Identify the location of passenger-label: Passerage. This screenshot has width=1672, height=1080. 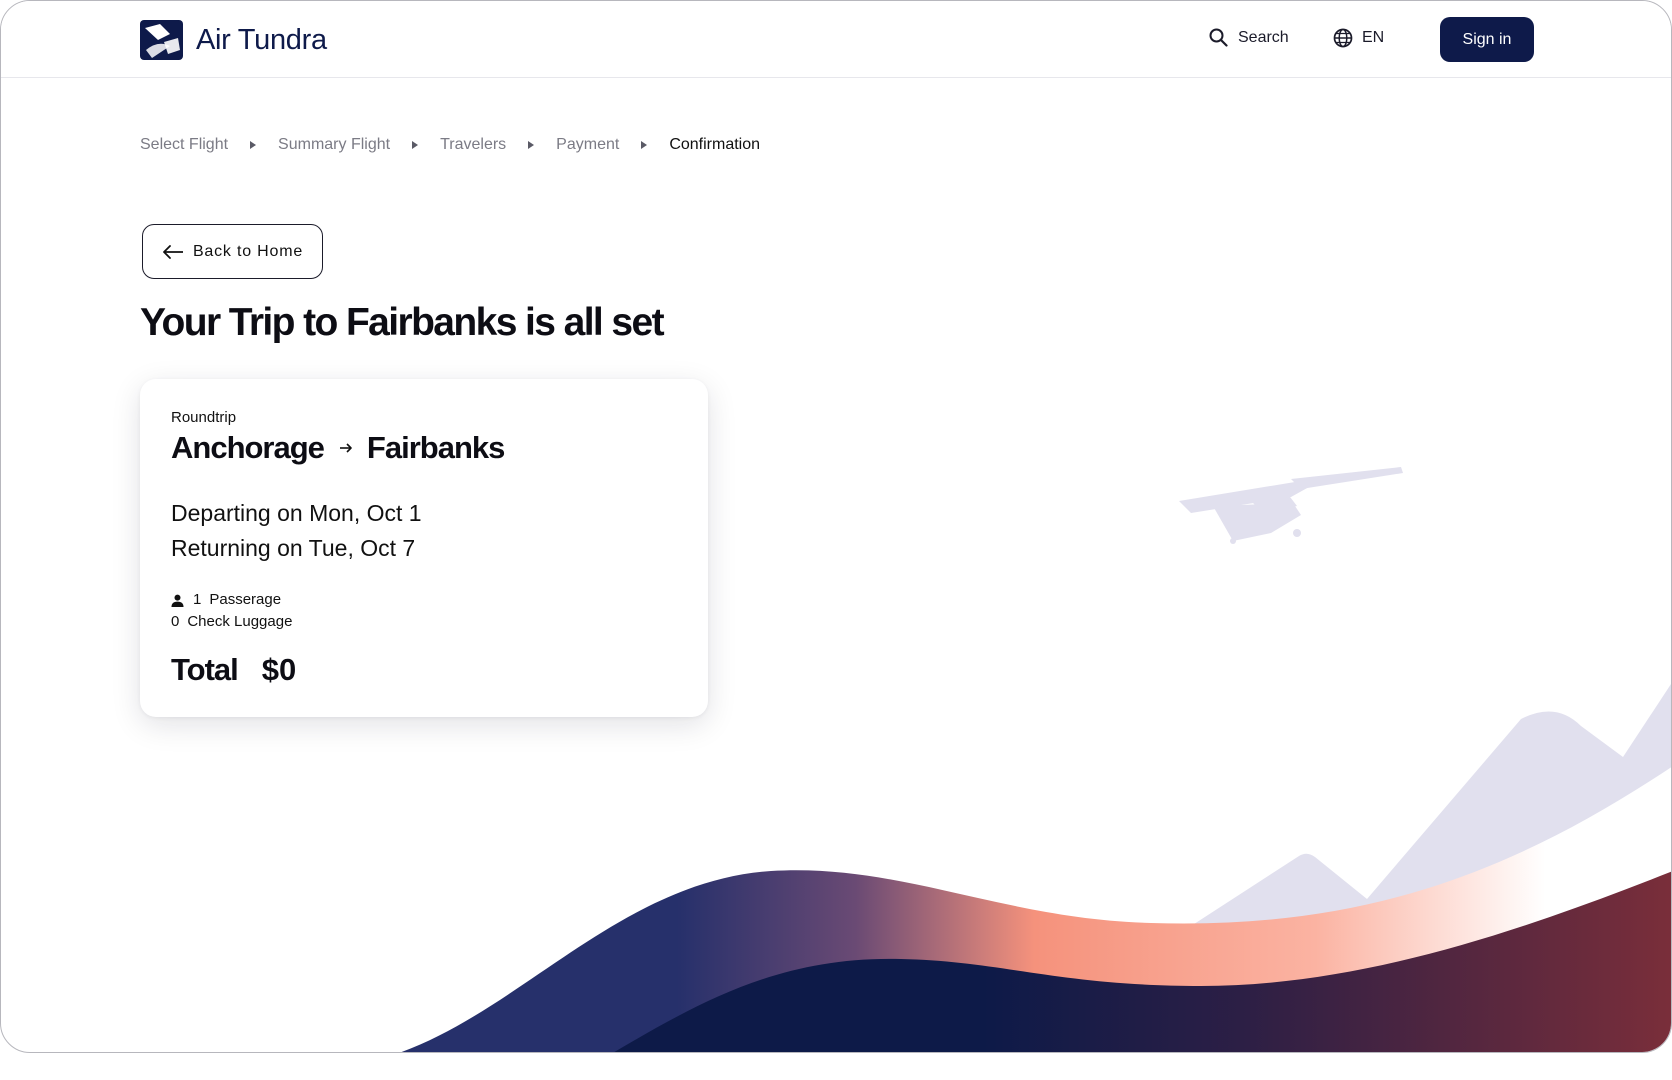
(245, 599).